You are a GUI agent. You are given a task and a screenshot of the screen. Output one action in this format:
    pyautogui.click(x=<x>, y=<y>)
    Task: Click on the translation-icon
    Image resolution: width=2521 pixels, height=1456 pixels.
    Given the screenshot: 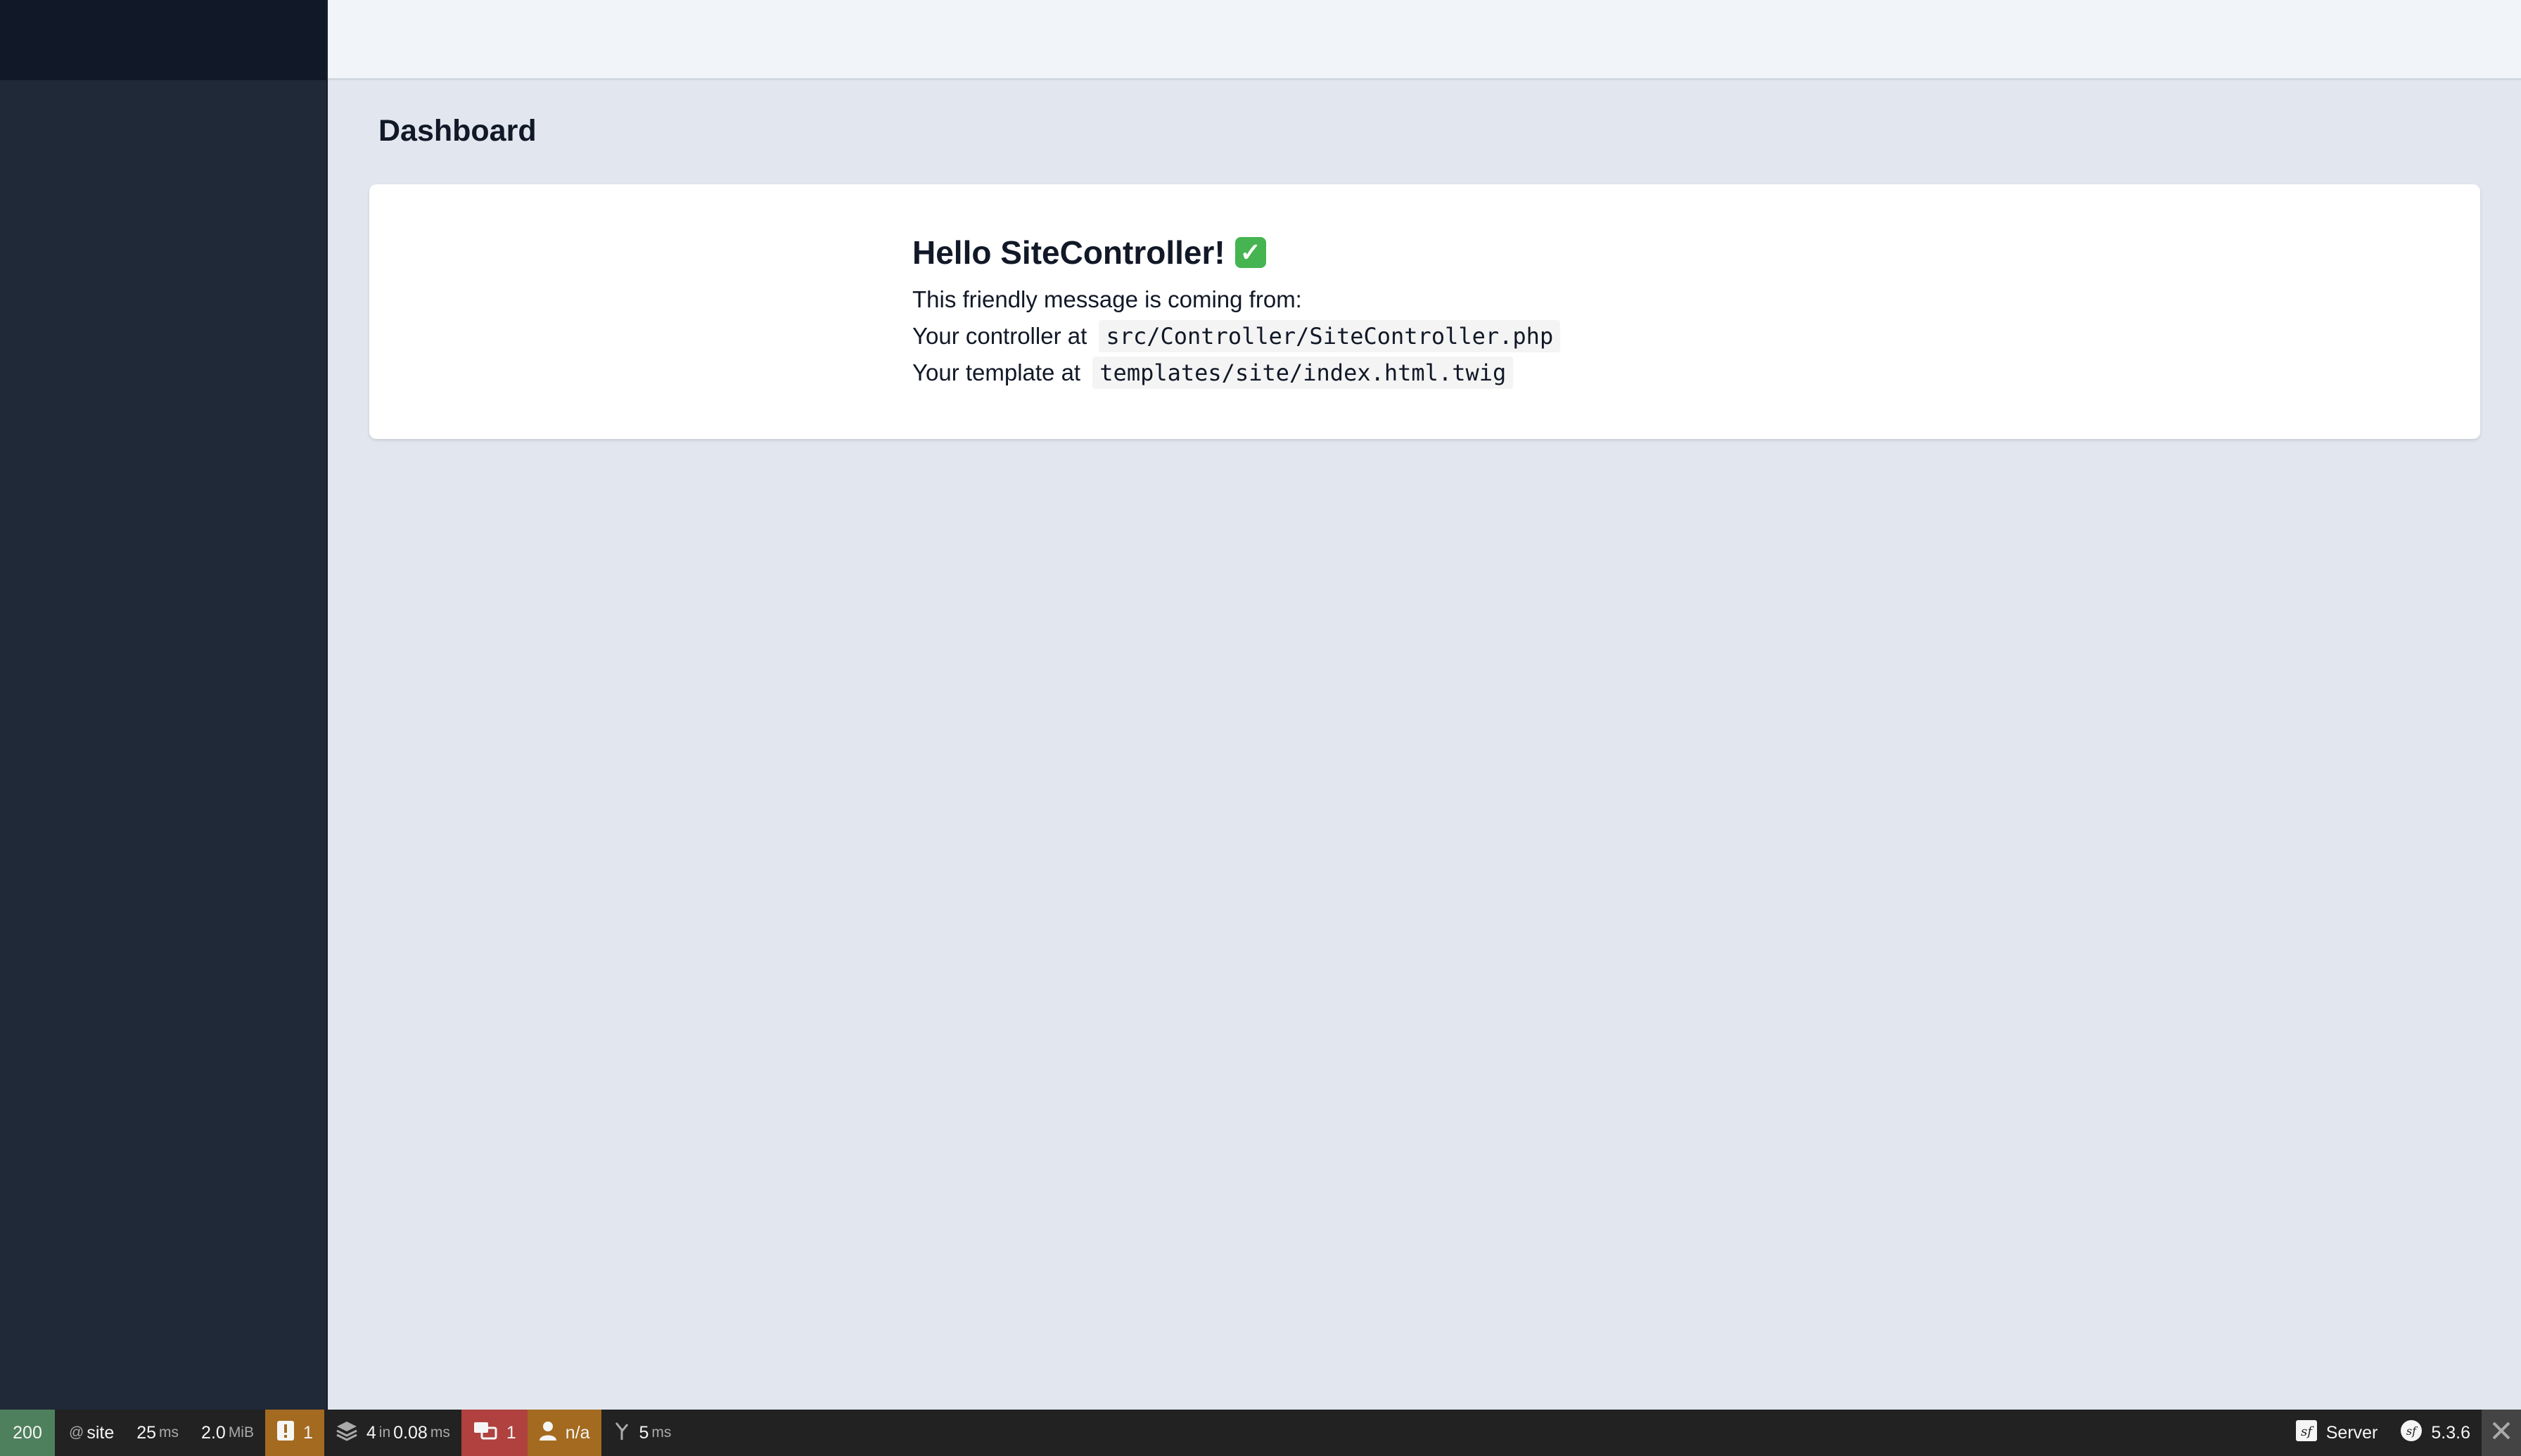 What is the action you would take?
    pyautogui.click(x=485, y=1433)
    